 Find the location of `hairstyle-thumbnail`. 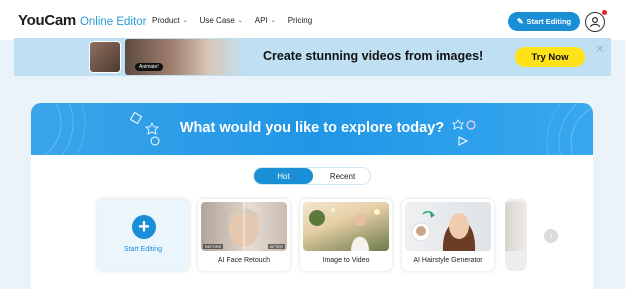

hairstyle-thumbnail is located at coordinates (448, 226).